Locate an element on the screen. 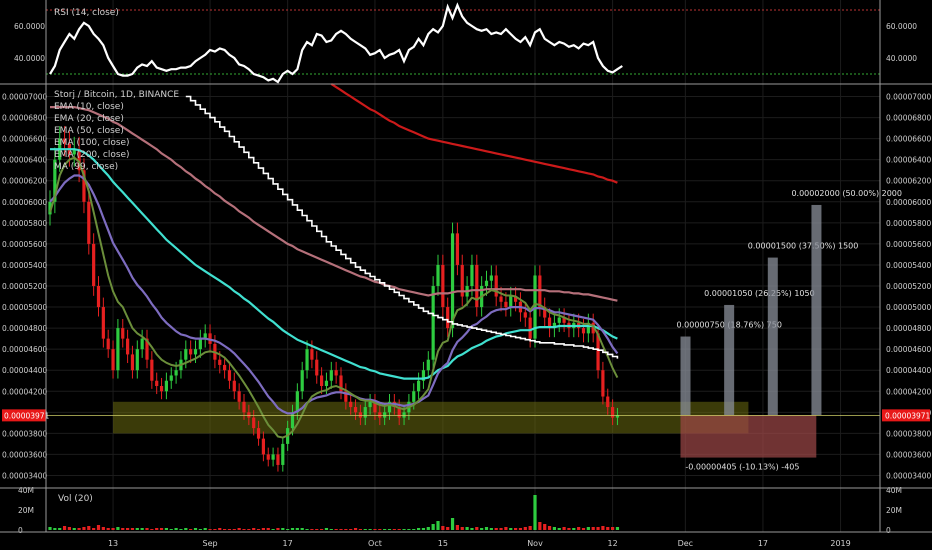  vol-tick-right: 20M is located at coordinates (894, 510).